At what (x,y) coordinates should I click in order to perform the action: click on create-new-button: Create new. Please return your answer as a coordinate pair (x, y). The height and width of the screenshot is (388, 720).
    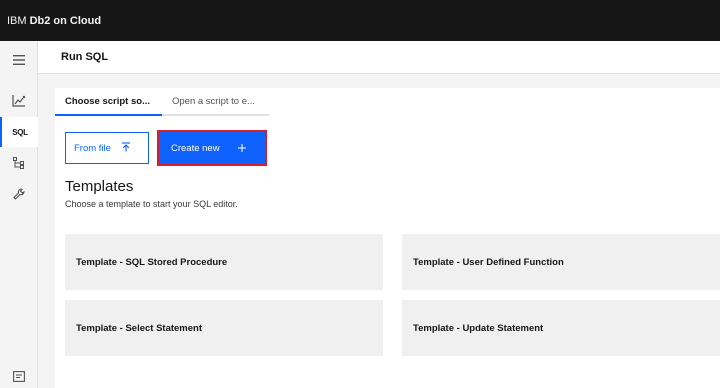
    Looking at the image, I should click on (212, 148).